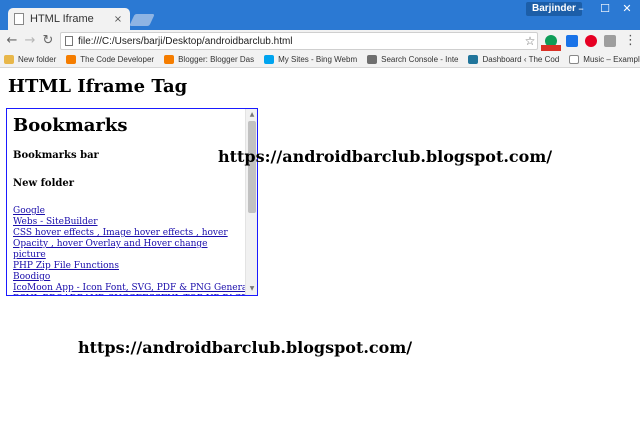 Image resolution: width=640 pixels, height=434 pixels. Describe the element at coordinates (610, 41) in the screenshot. I see `extension-grey-icon` at that location.